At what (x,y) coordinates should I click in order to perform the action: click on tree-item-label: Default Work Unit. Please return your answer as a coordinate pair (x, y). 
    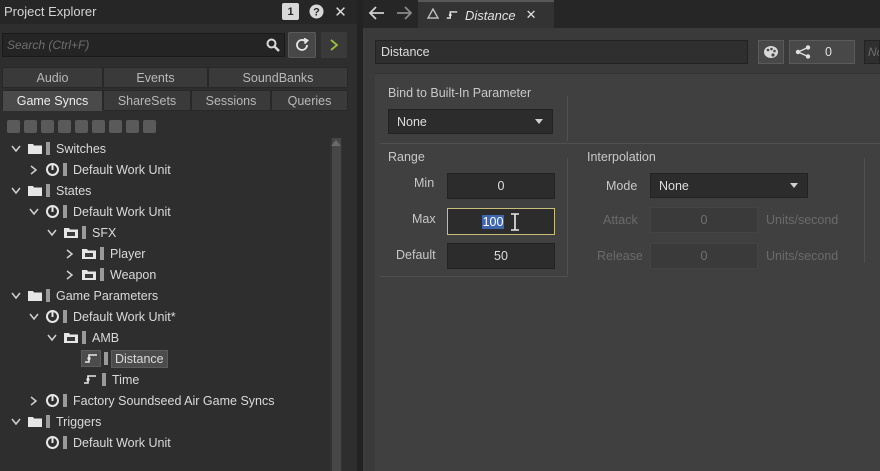
    Looking at the image, I should click on (122, 211).